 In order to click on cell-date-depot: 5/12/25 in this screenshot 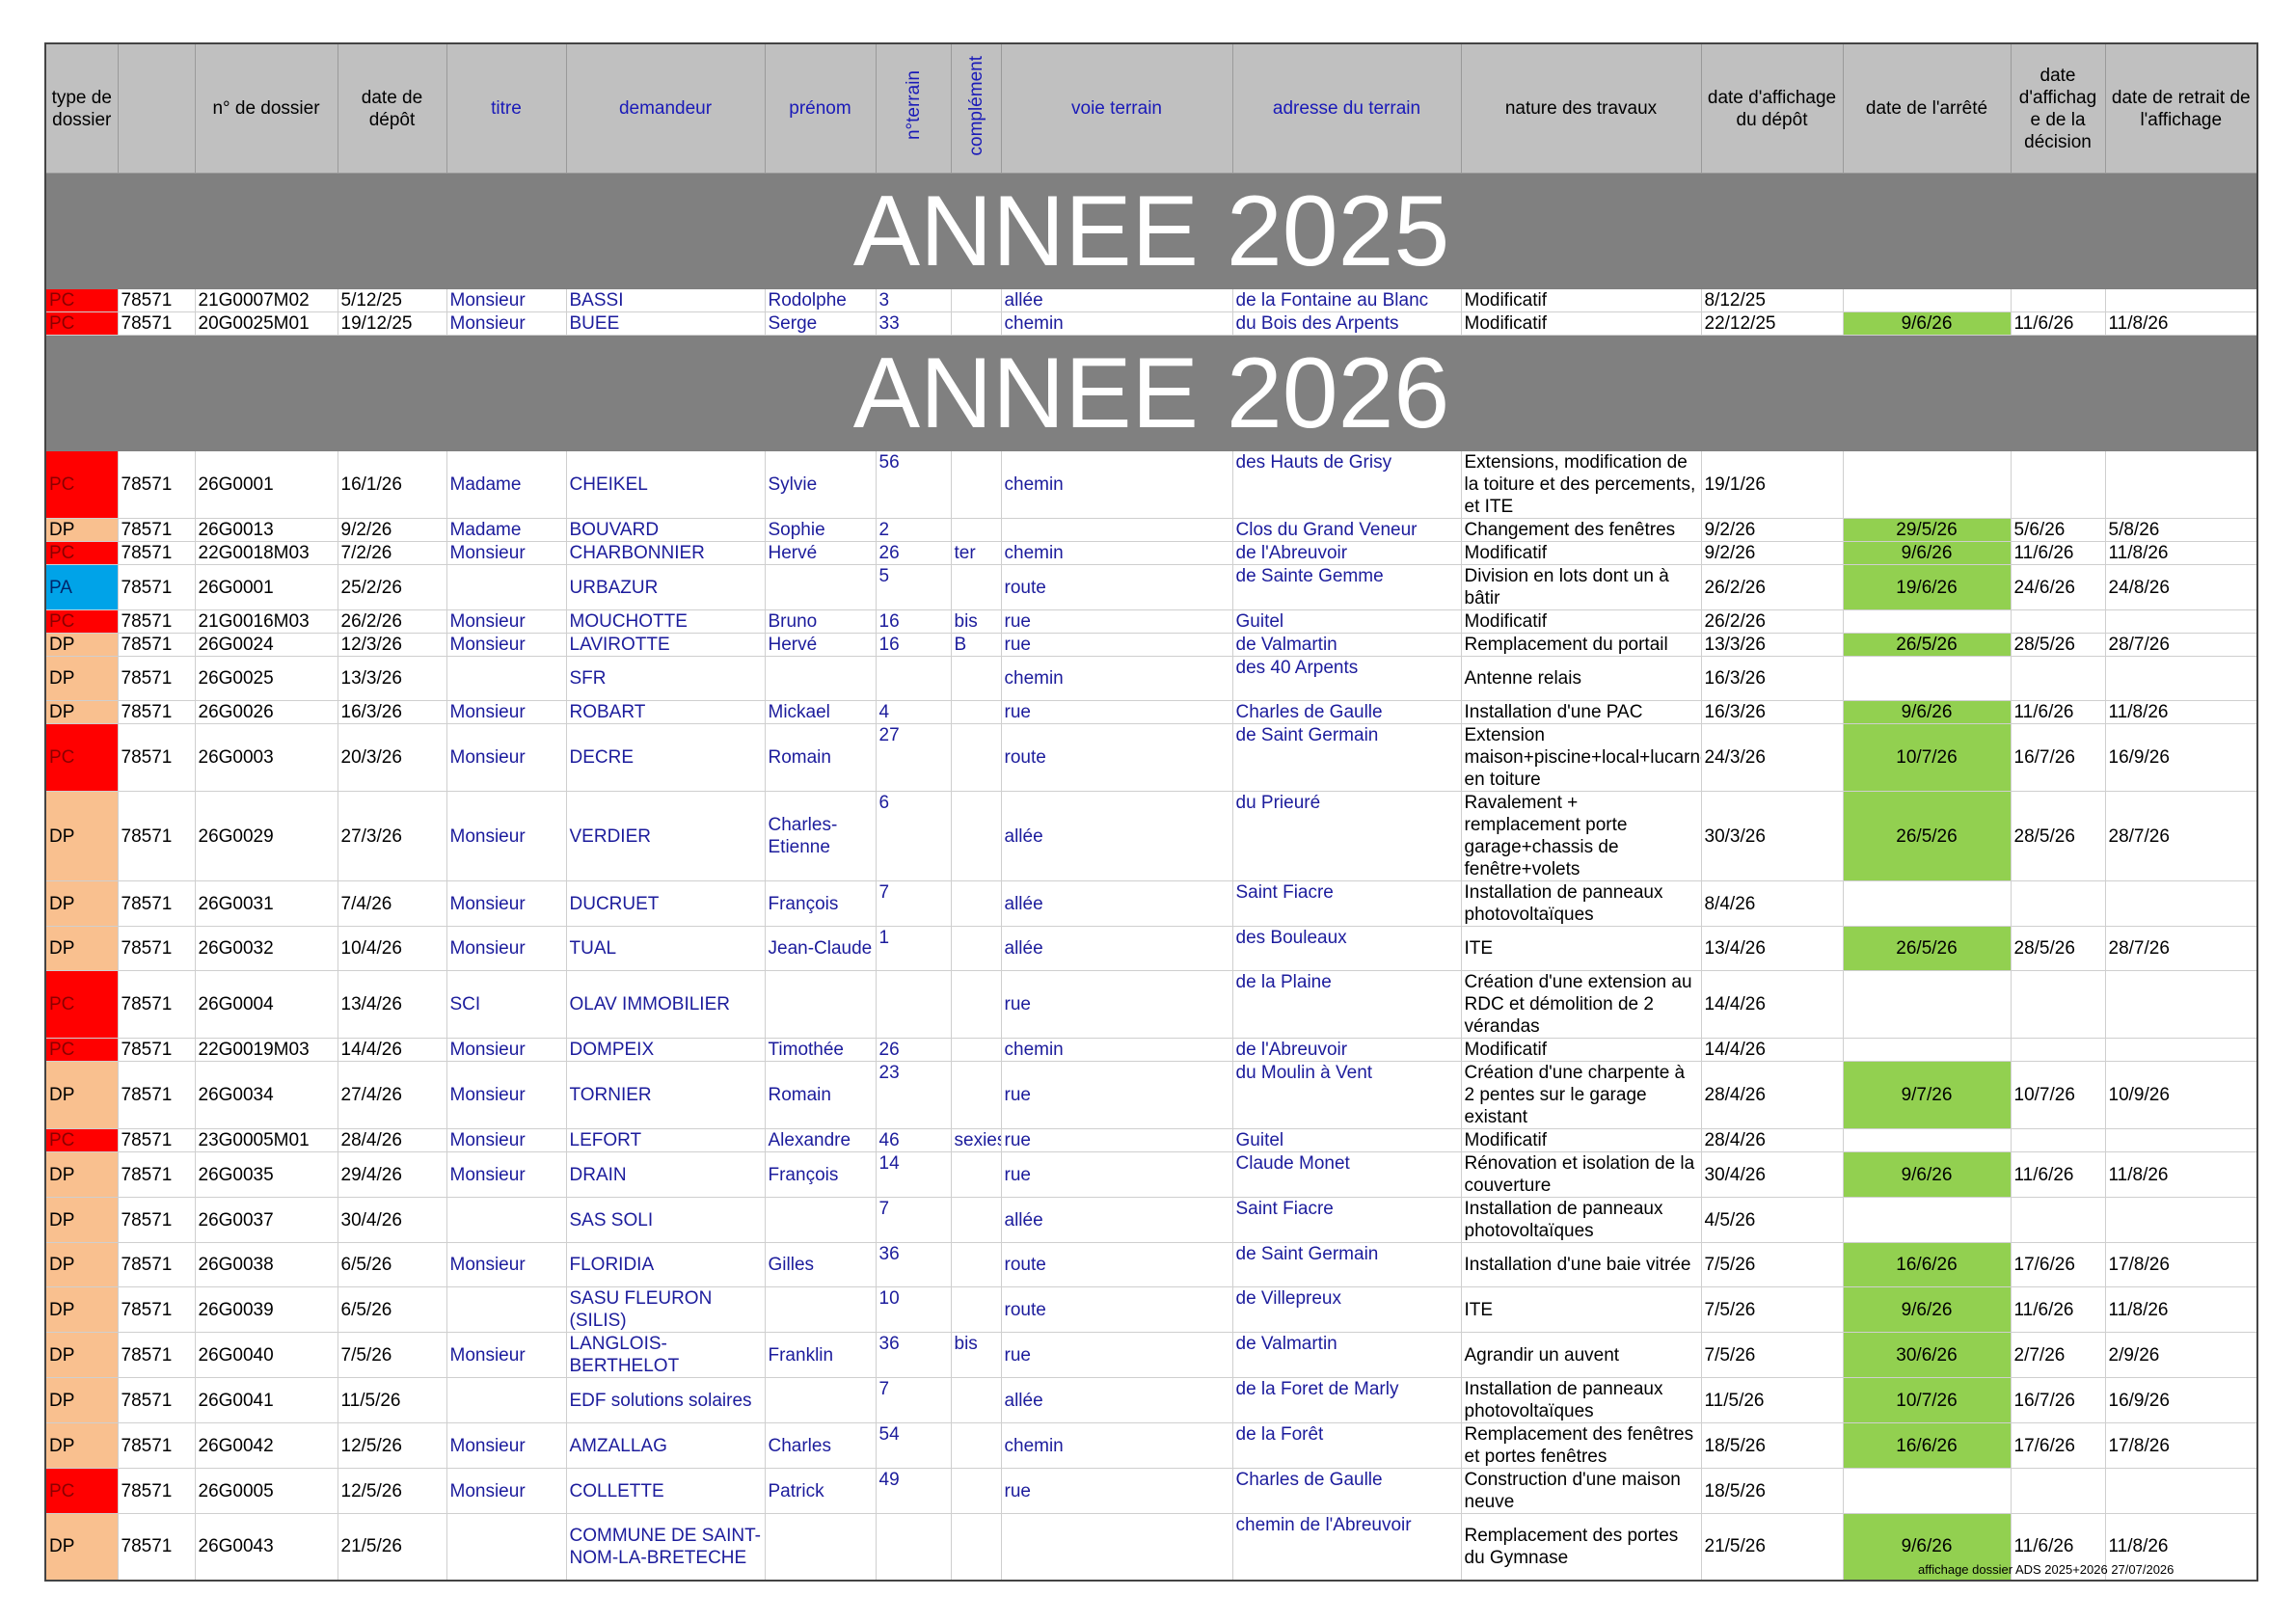, I will do `click(392, 300)`.